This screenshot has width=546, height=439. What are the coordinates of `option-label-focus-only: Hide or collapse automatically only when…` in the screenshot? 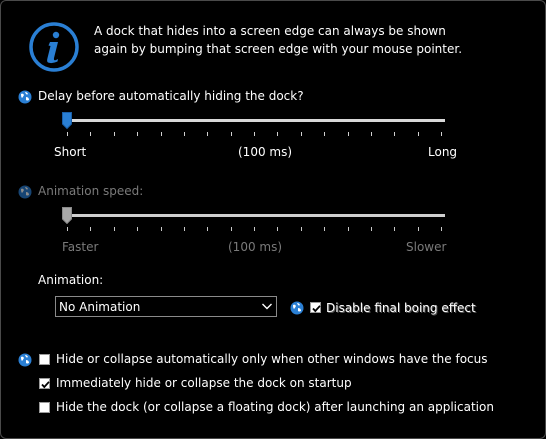 It's located at (272, 359).